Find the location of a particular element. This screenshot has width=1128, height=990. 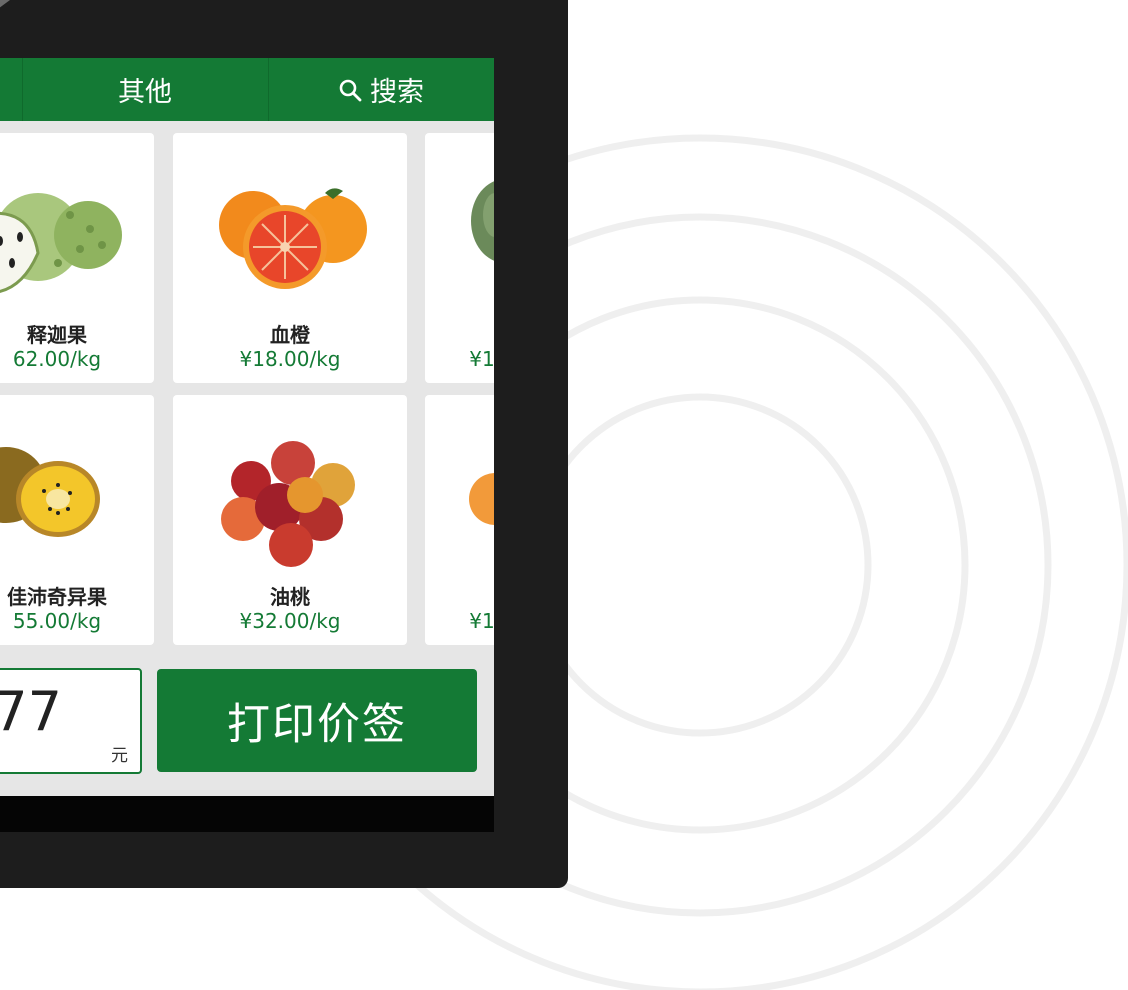

print-label-button: 打印价签 is located at coordinates (317, 720).